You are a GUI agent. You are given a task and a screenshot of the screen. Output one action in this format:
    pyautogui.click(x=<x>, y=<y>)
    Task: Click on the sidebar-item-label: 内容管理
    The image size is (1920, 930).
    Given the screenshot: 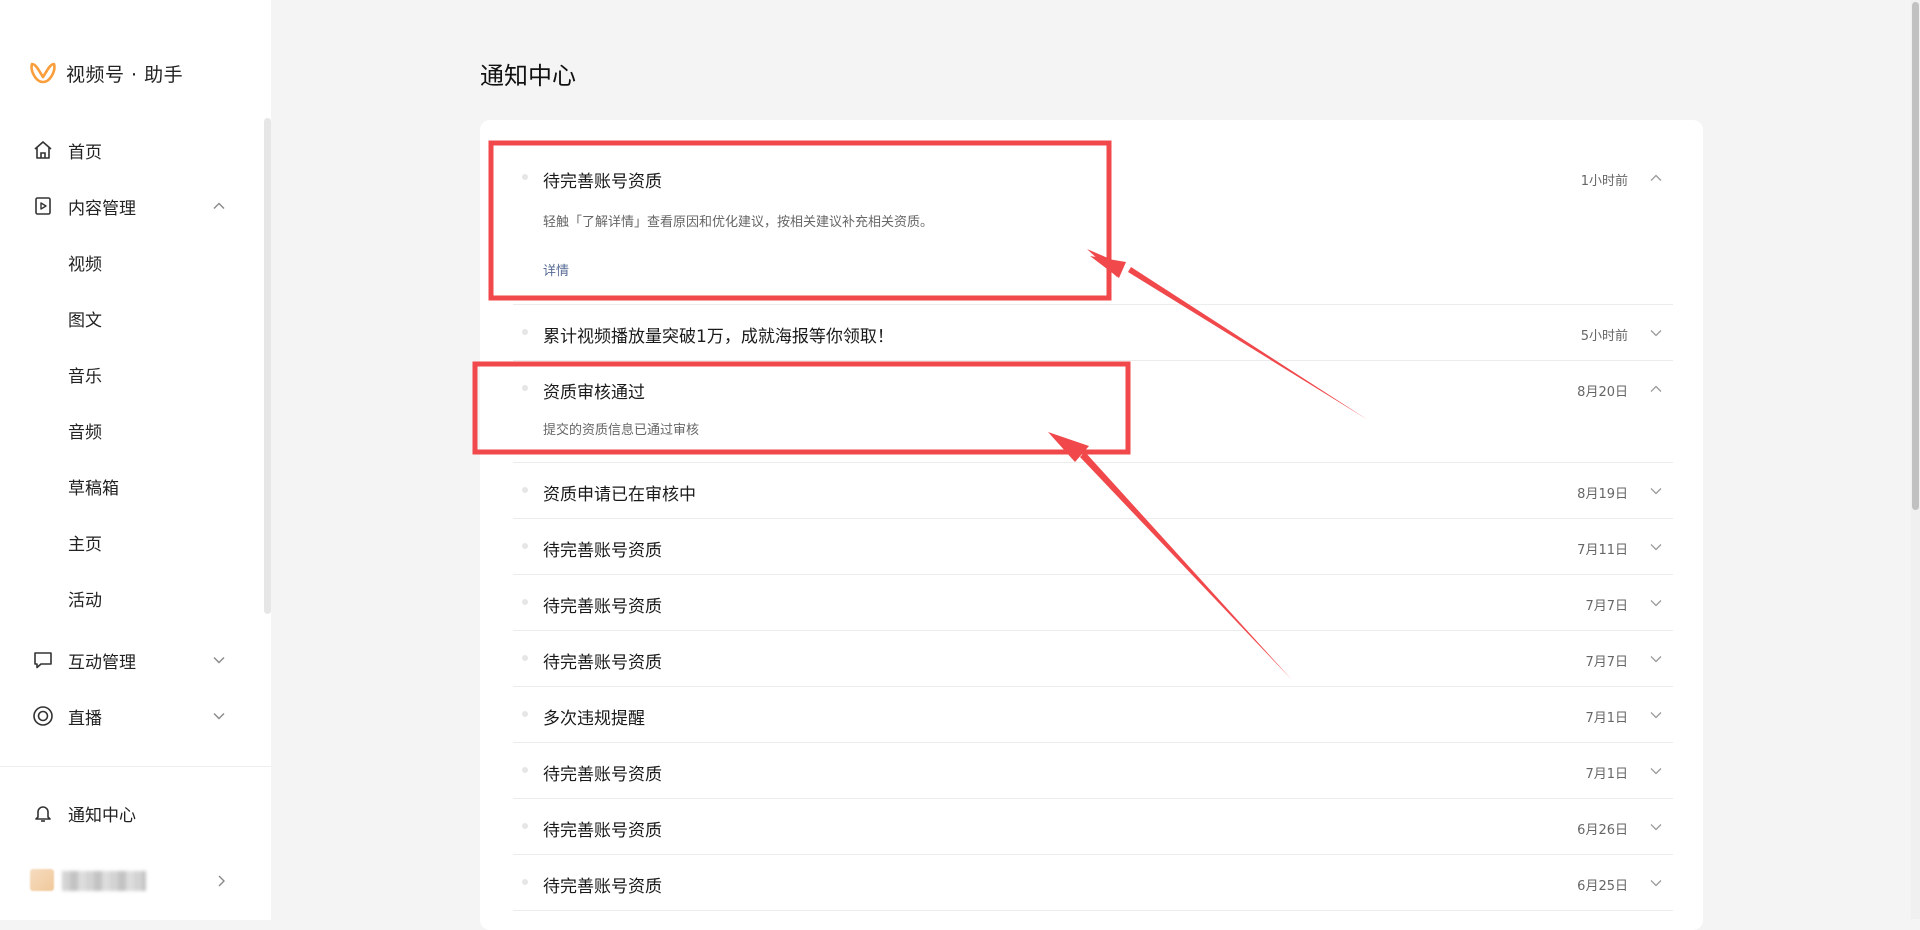 What is the action you would take?
    pyautogui.click(x=102, y=208)
    